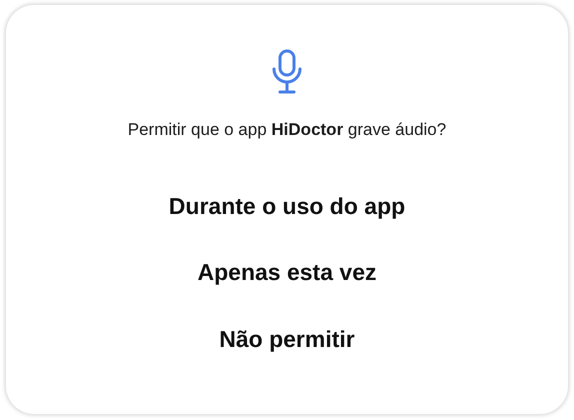 The width and height of the screenshot is (574, 420). Describe the element at coordinates (287, 206) in the screenshot. I see `option-button: Durante o uso do app` at that location.